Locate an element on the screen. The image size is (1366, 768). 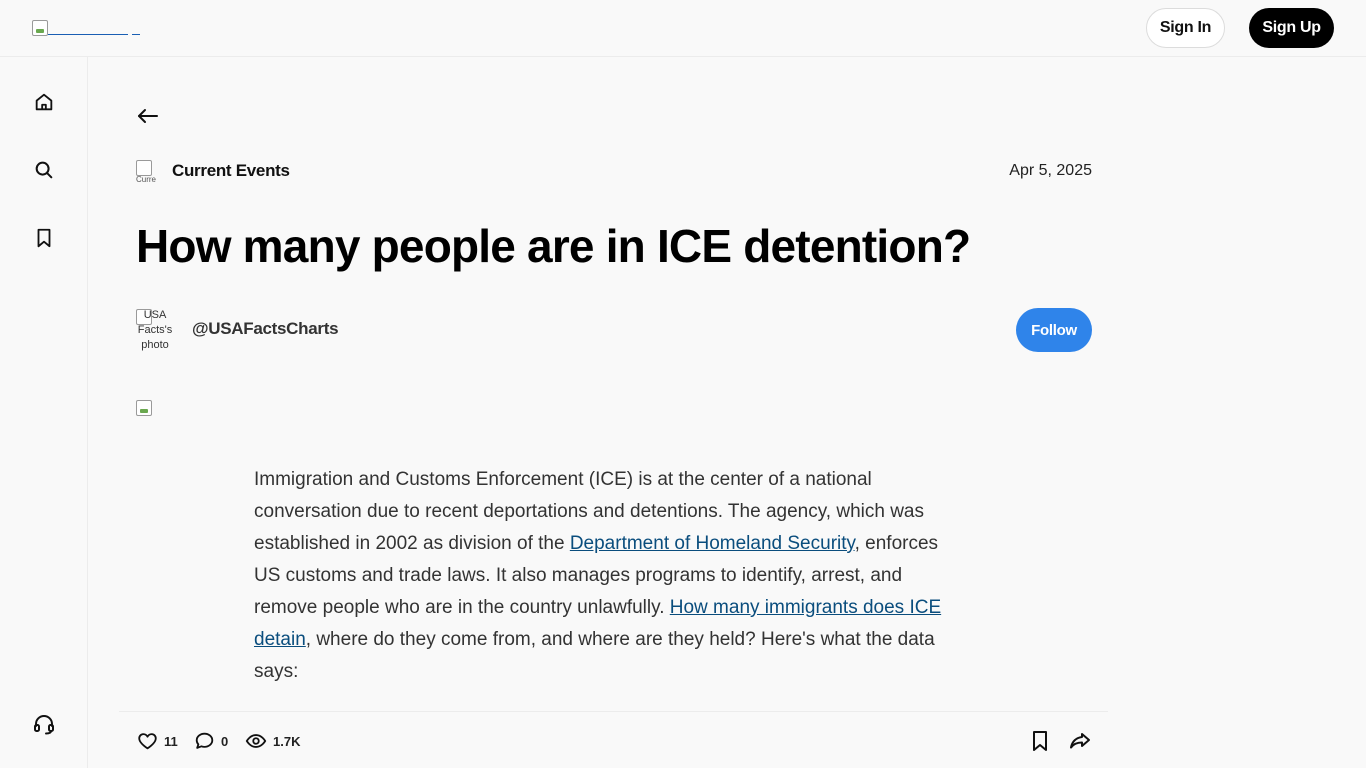
sign-up-button: Sign Up is located at coordinates (1291, 28).